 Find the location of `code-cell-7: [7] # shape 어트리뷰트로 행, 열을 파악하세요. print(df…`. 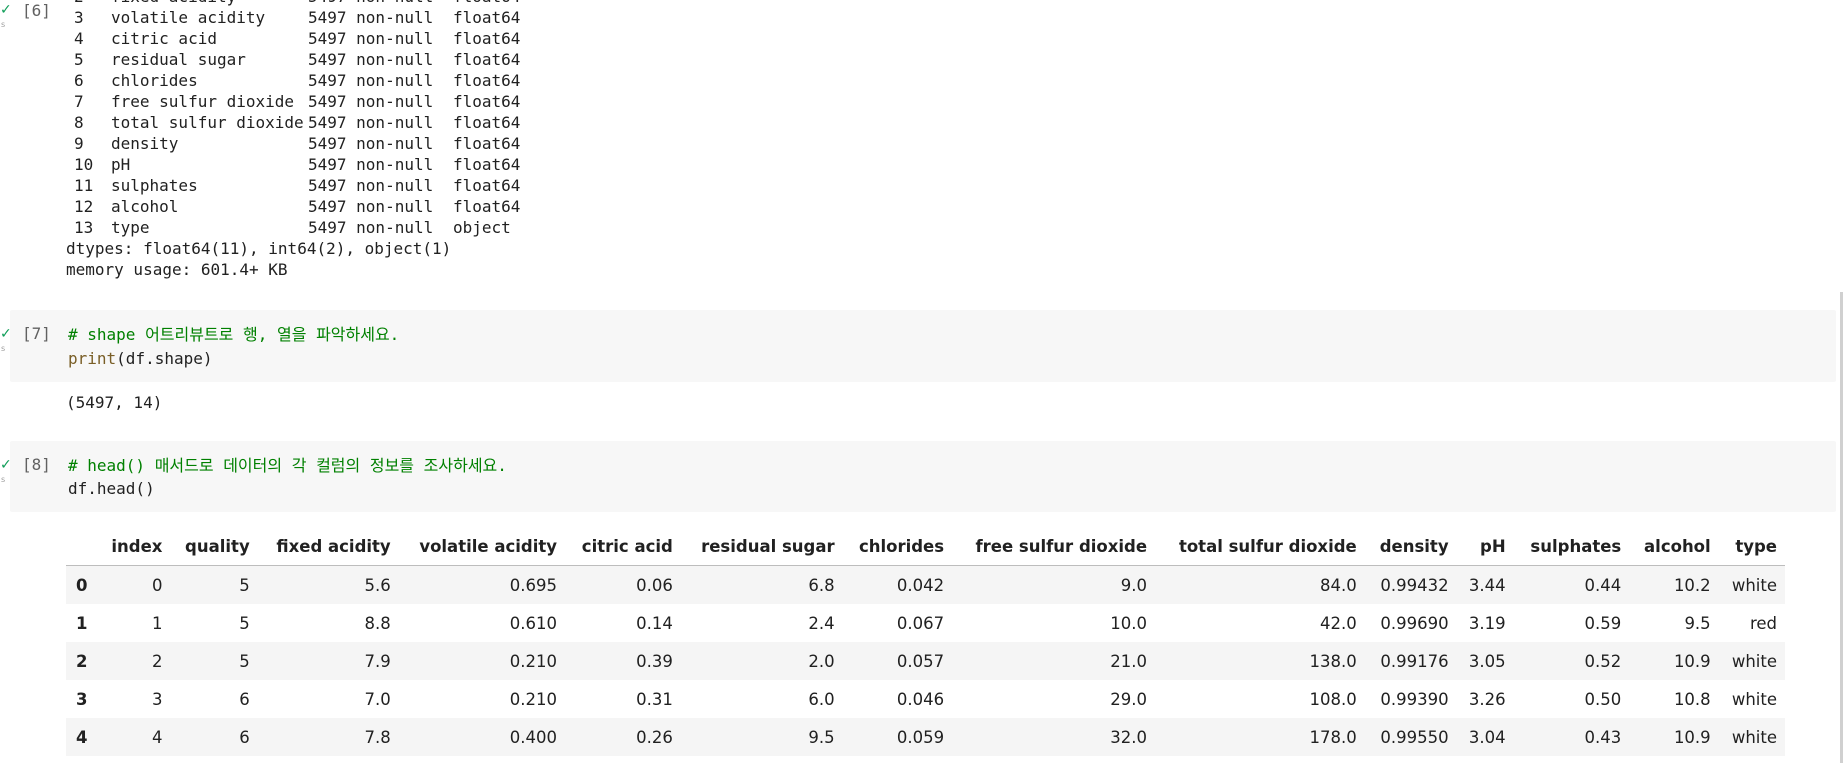

code-cell-7: [7] # shape 어트리뷰트로 행, 열을 파악하세요. print(df… is located at coordinates (923, 346).